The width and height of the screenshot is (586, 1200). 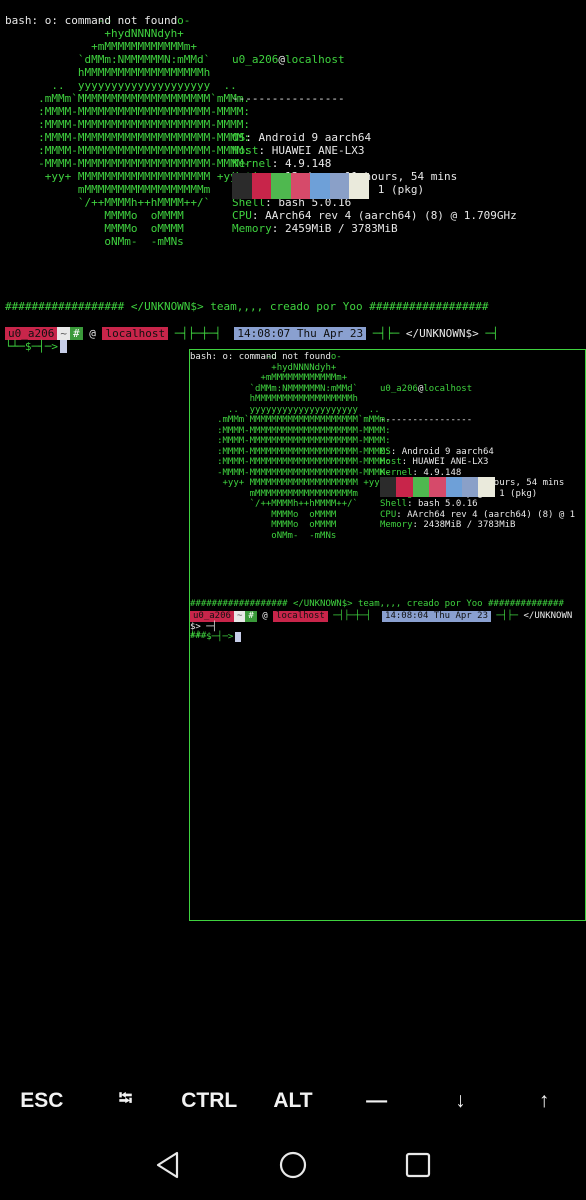 I want to click on prompt-sep2: ─┤├─, so click(x=386, y=333).